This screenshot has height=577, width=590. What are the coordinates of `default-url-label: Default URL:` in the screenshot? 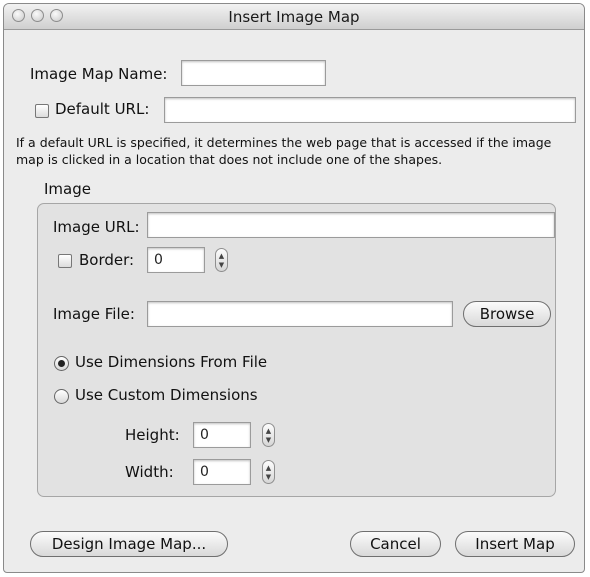 It's located at (102, 109).